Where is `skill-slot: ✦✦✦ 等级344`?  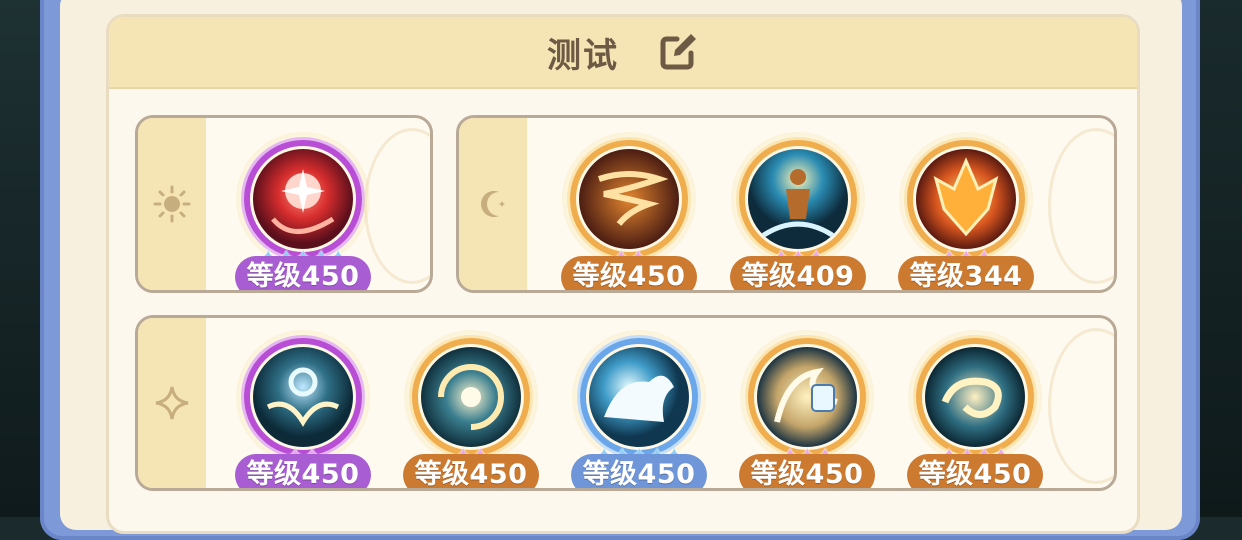
skill-slot: ✦✦✦ 等级344 is located at coordinates (966, 210).